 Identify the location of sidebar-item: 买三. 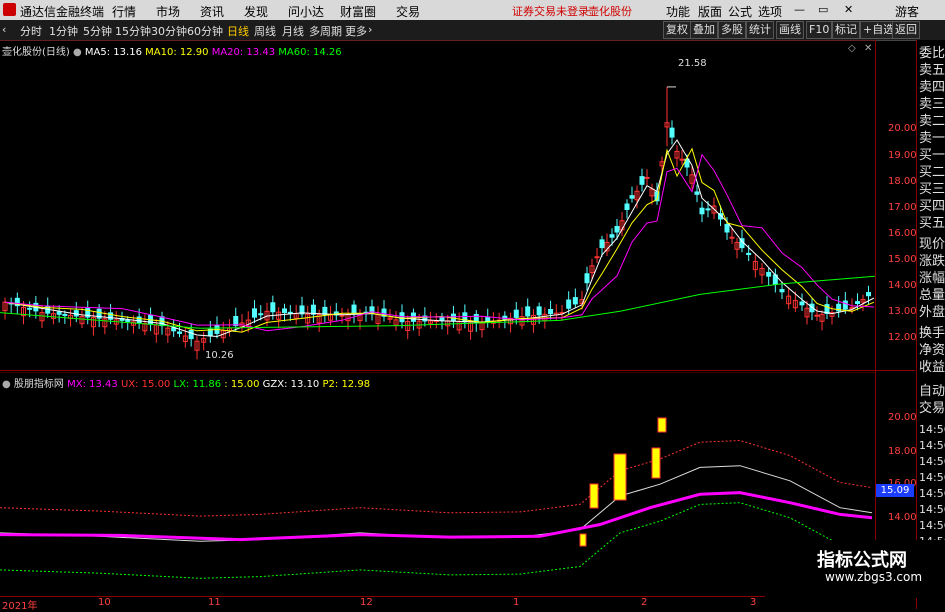
(932, 189).